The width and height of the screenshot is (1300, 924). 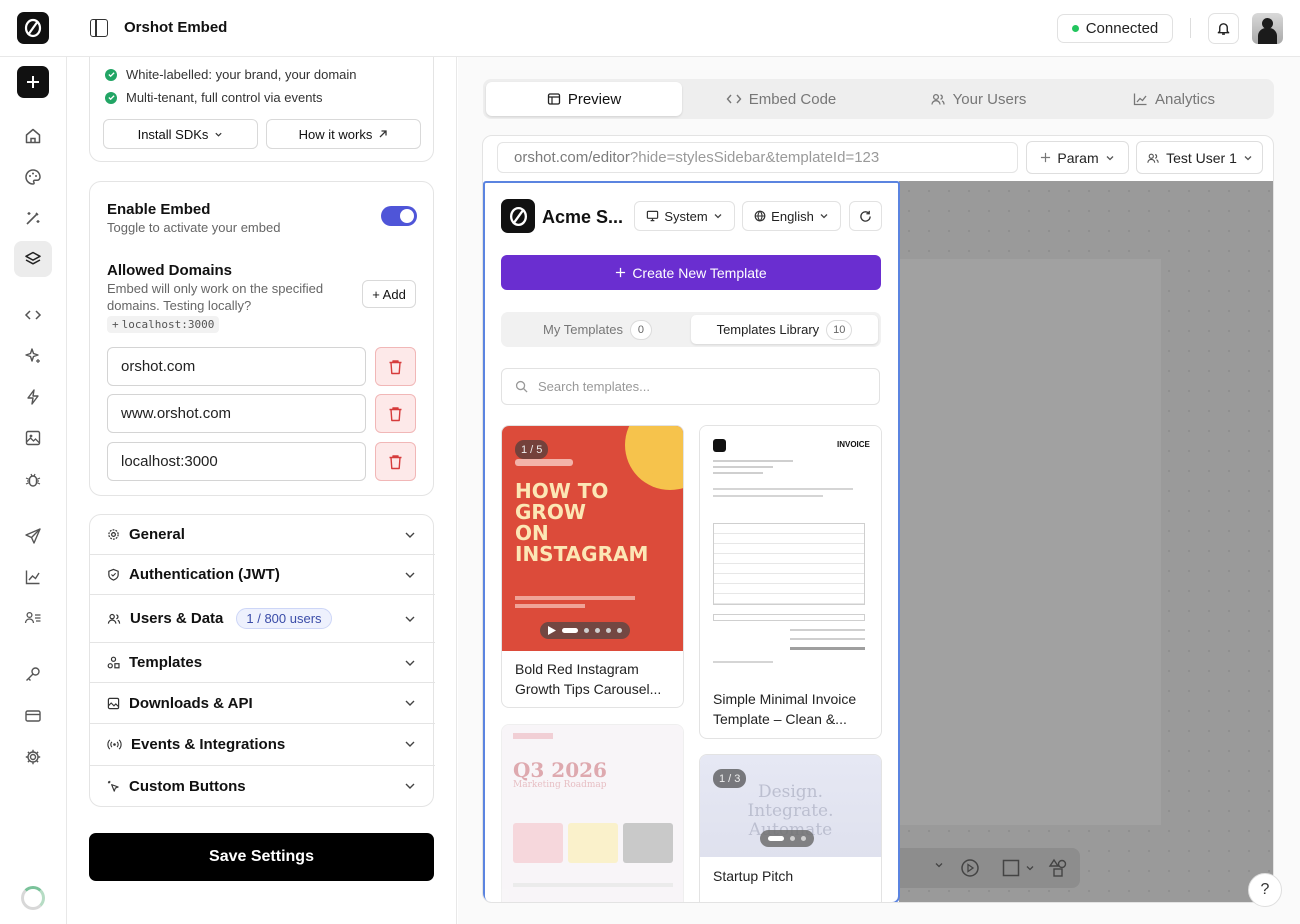 I want to click on add-domain-button: + Add, so click(x=389, y=294).